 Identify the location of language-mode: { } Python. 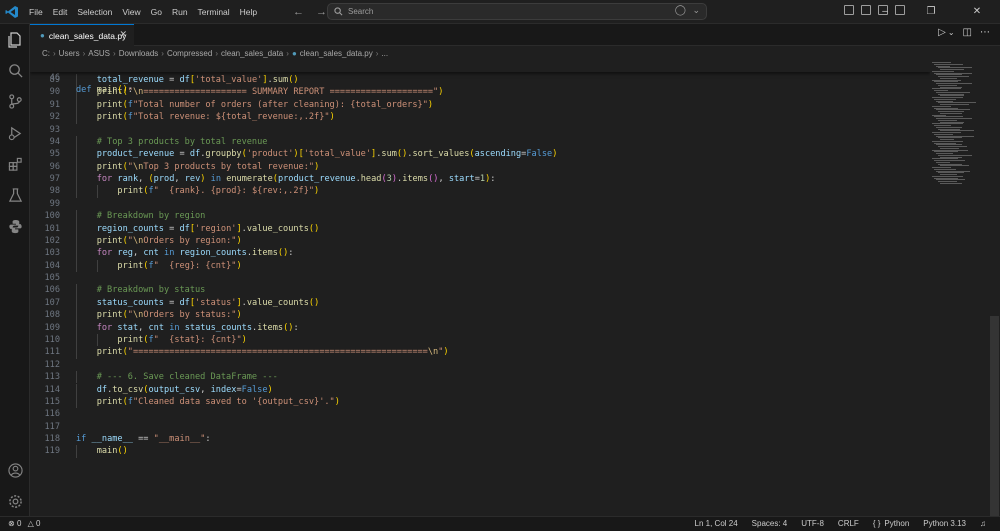
(891, 523).